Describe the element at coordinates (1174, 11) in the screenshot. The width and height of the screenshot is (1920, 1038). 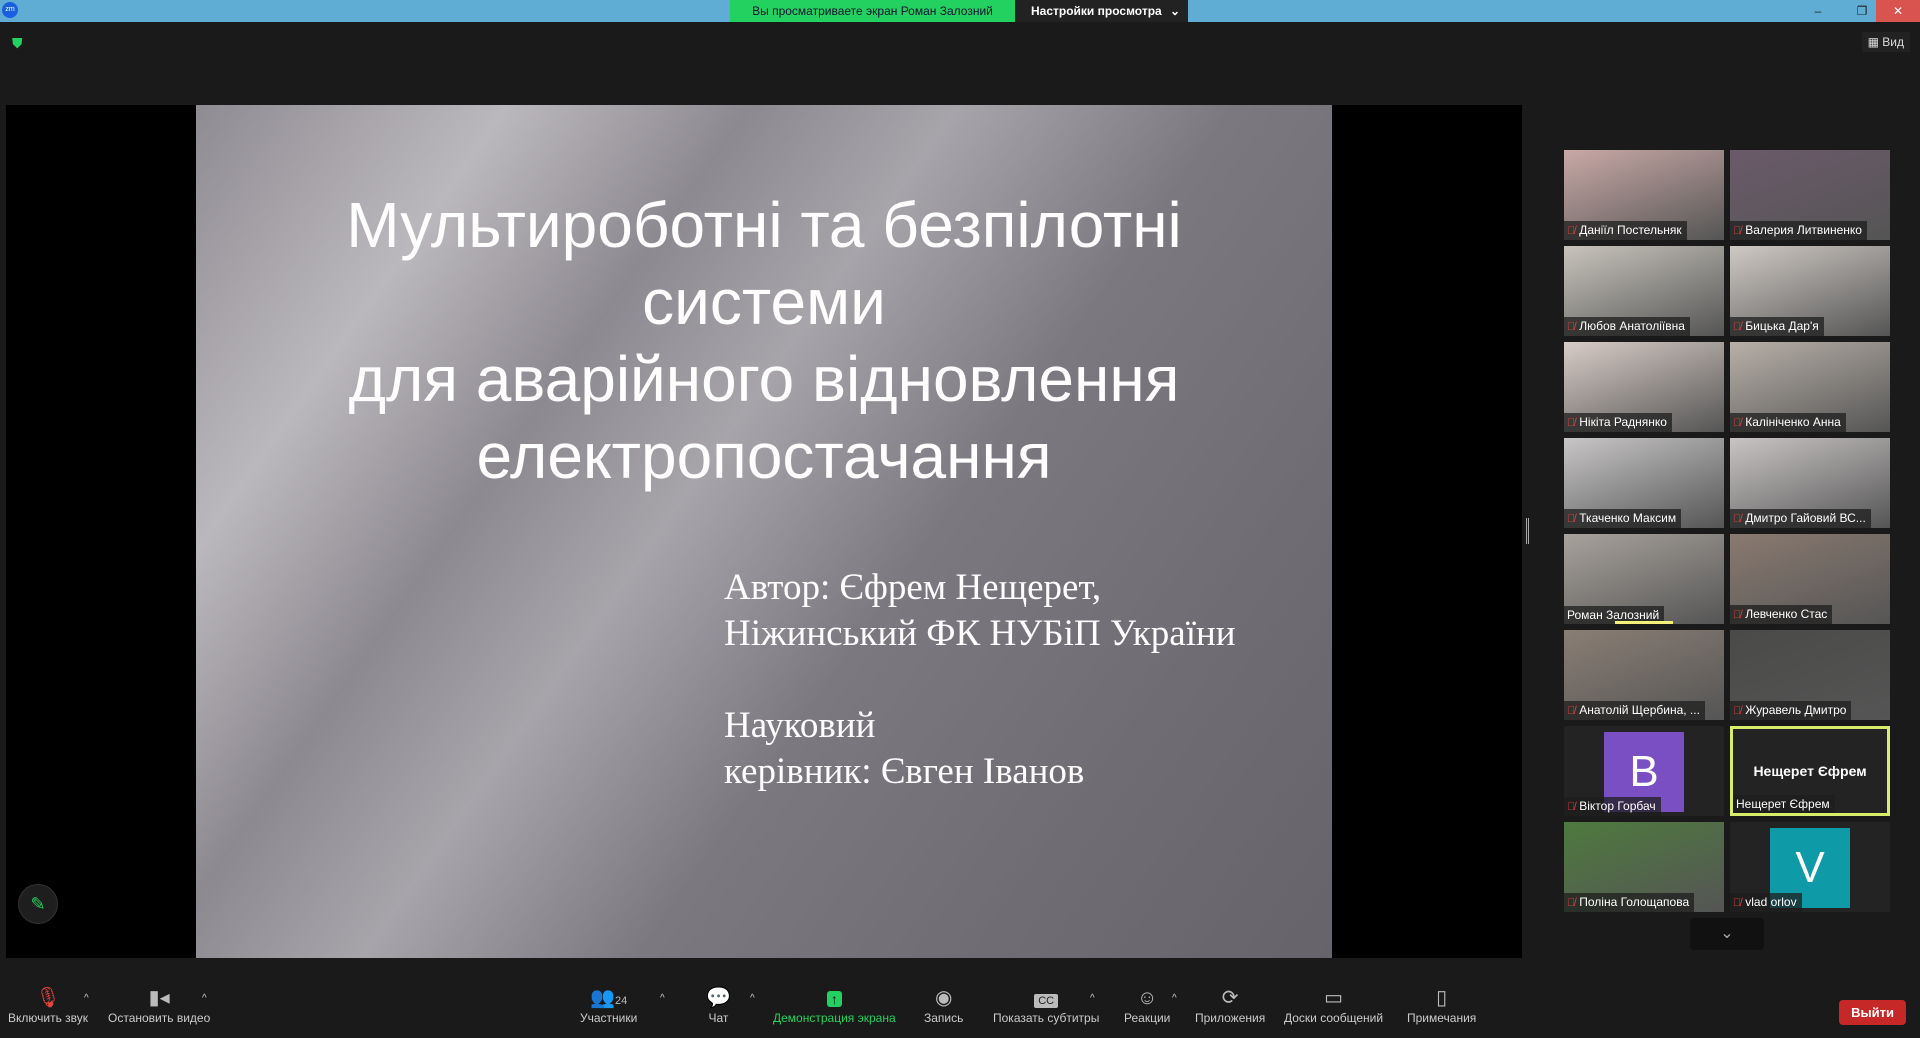
I see `chevron-down-icon: ⌄` at that location.